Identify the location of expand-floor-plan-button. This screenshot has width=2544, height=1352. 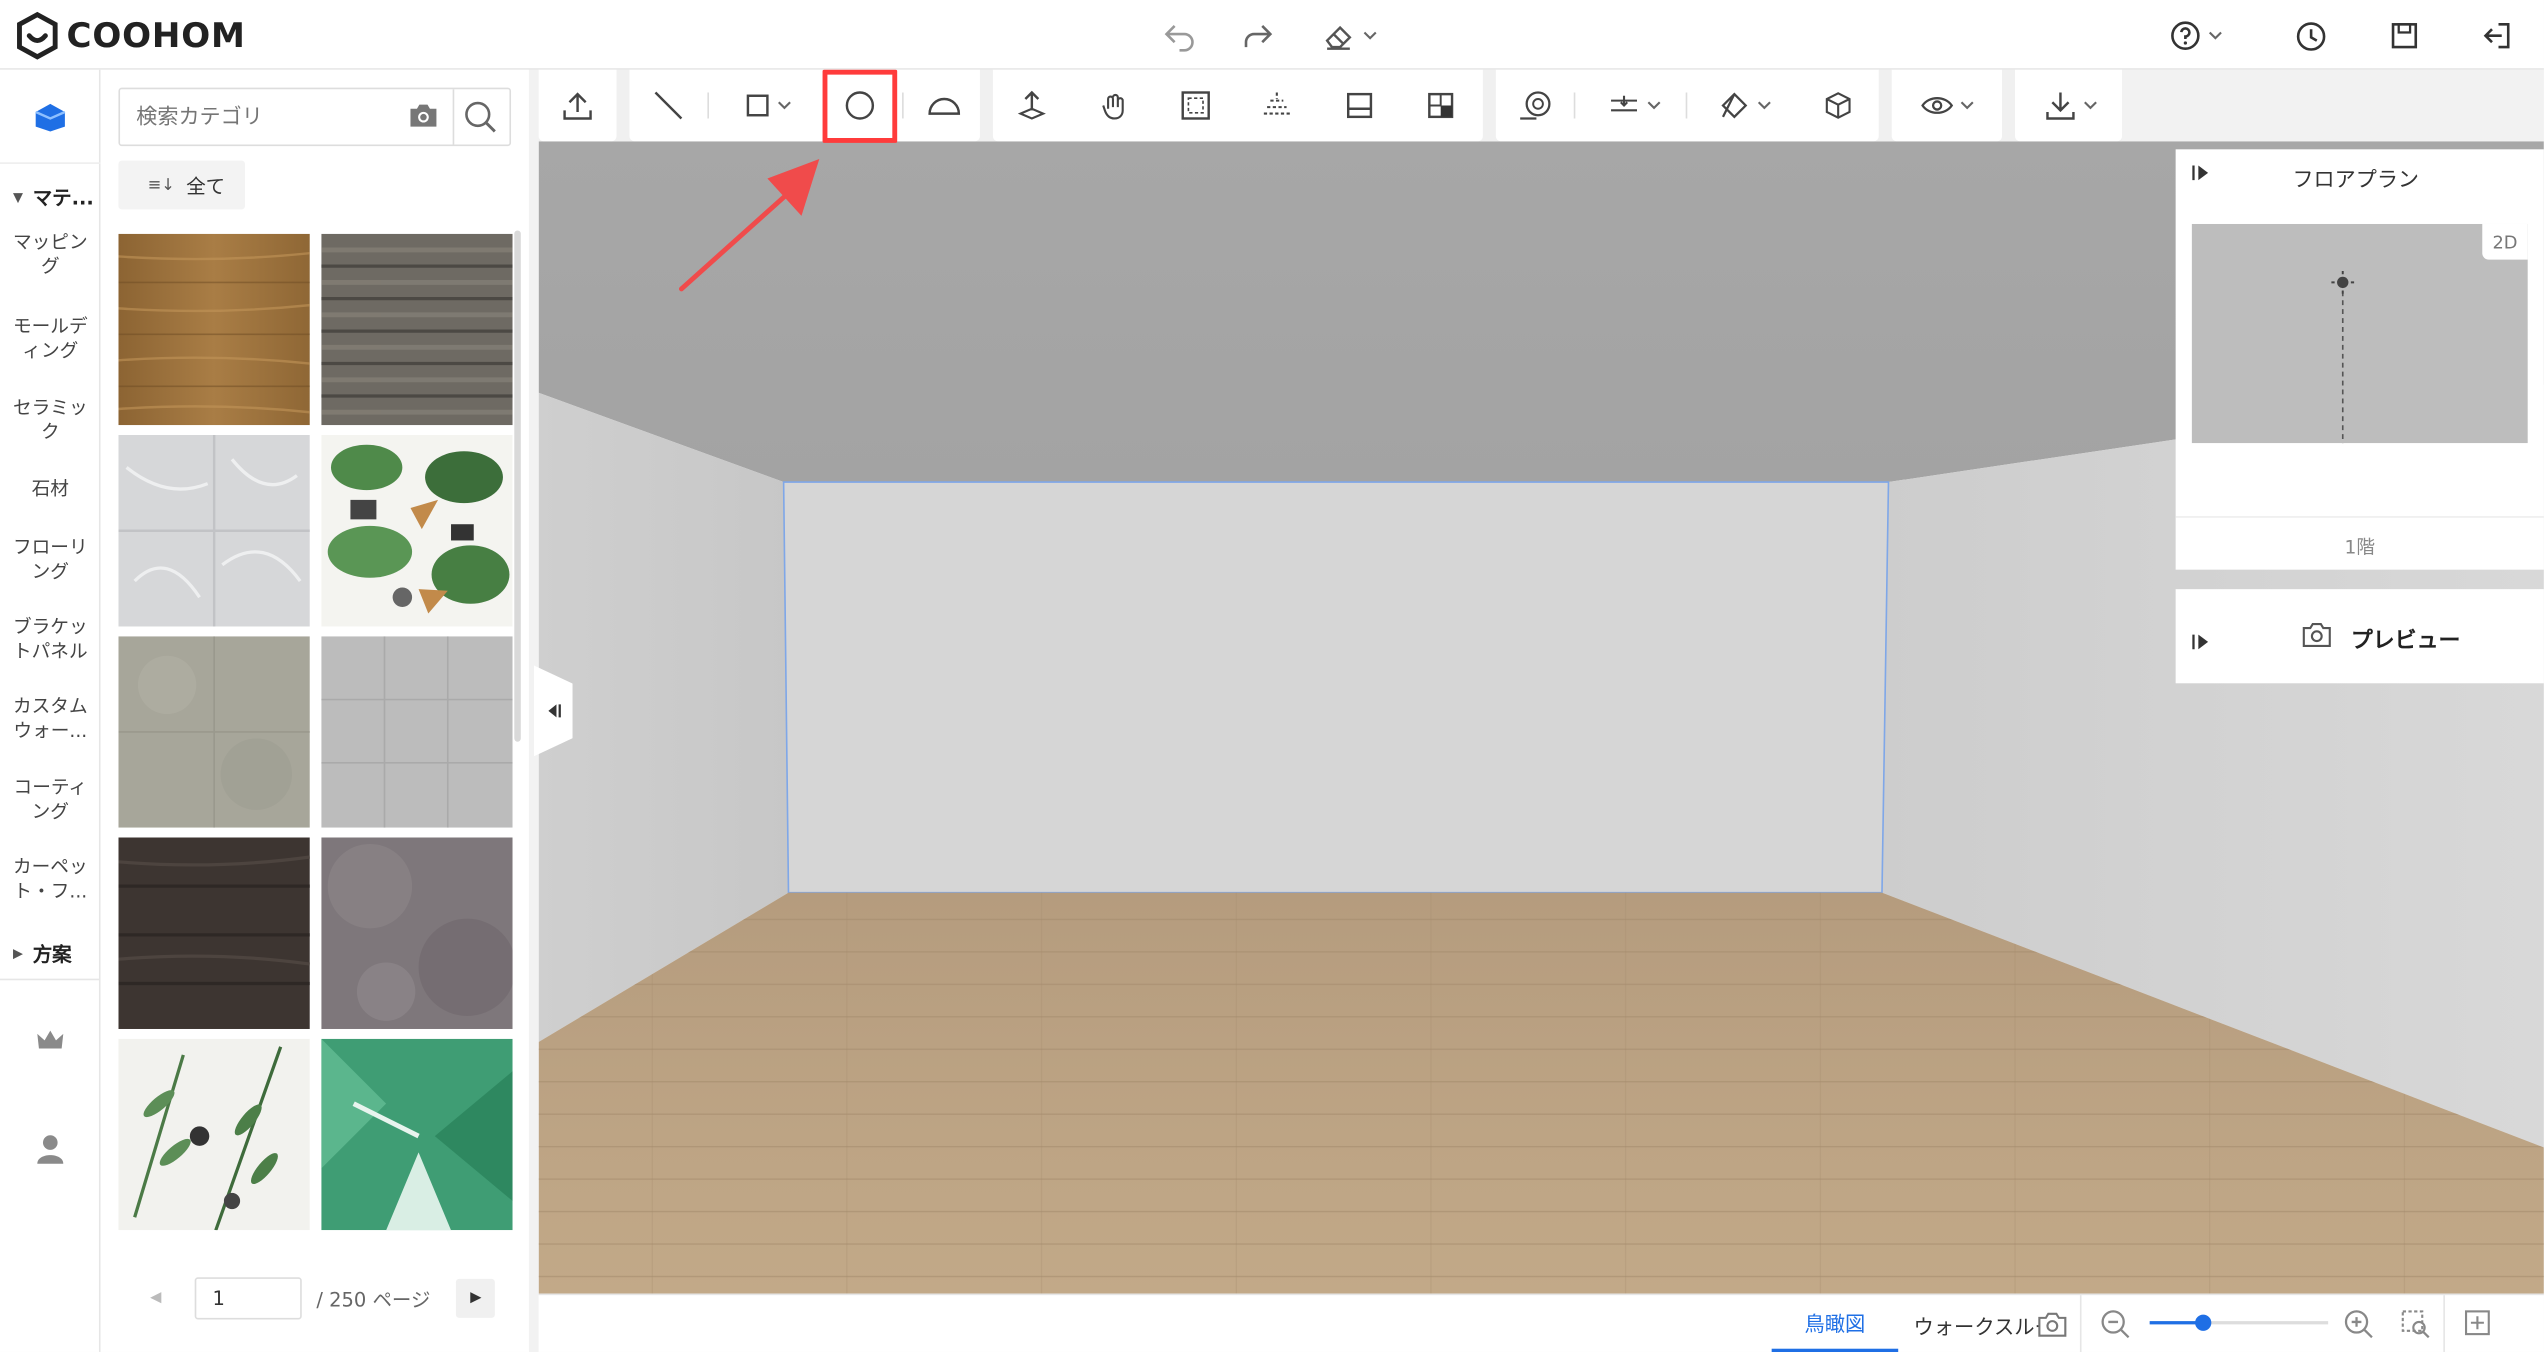
(2201, 176).